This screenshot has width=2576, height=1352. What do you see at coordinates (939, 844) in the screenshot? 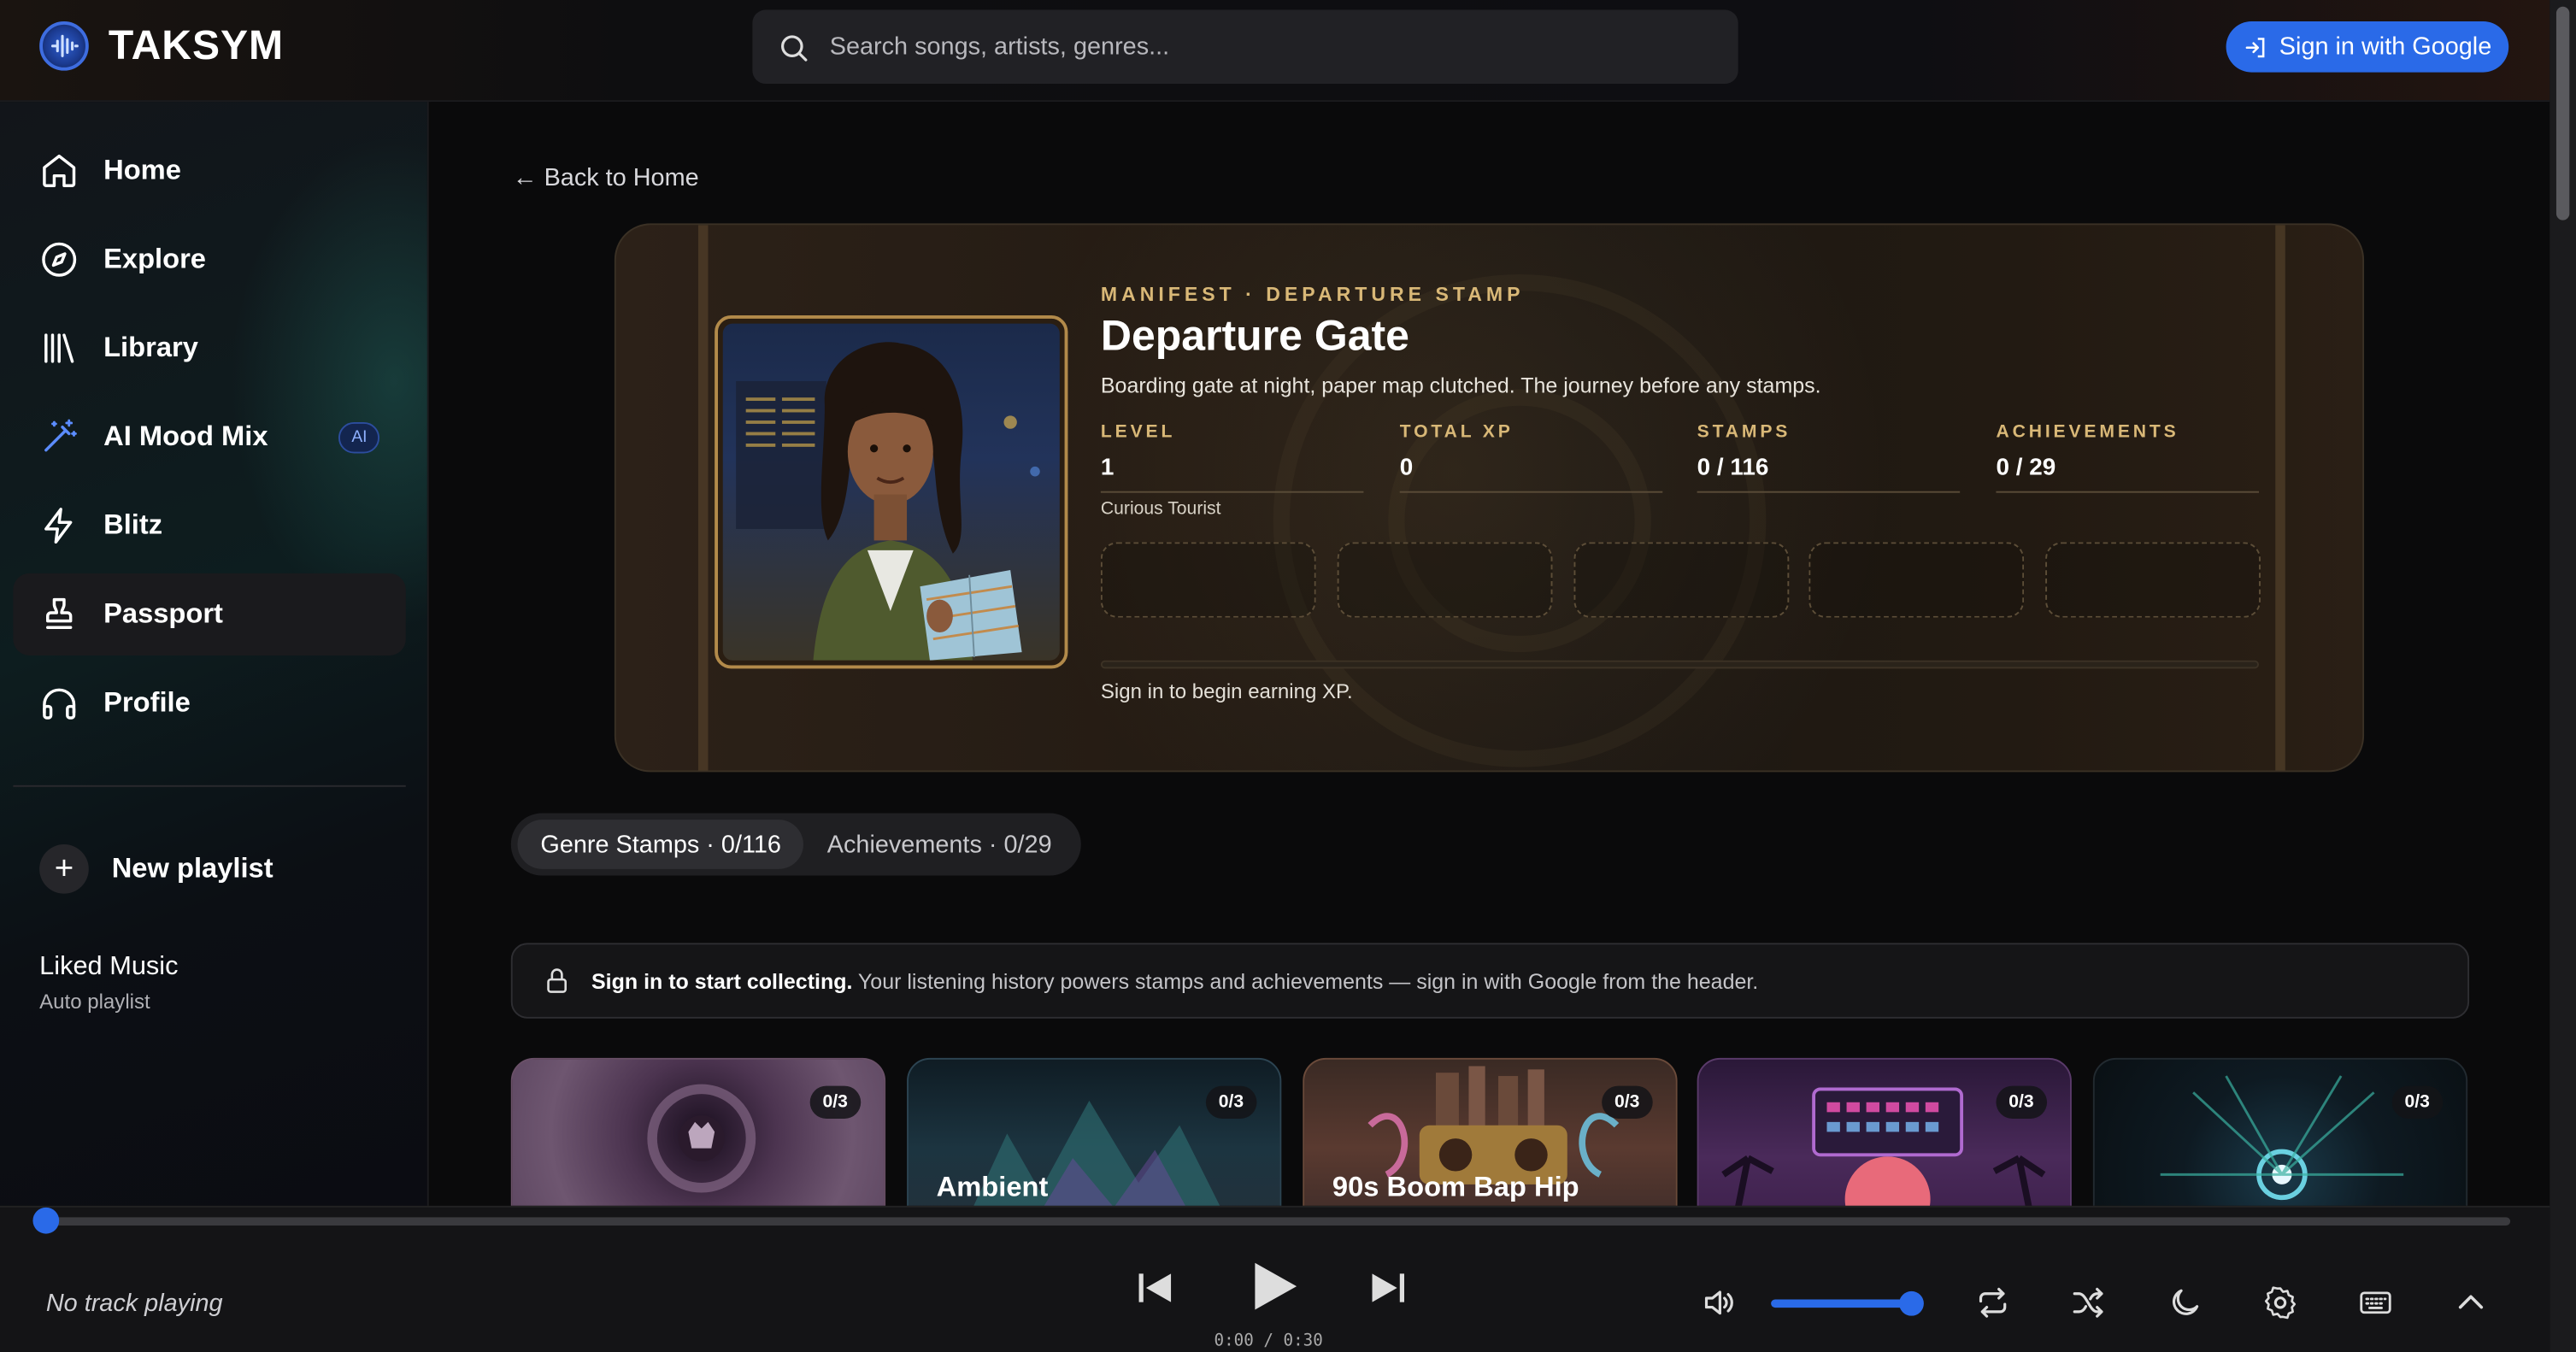
I see `tab-achievements: Achievements · 0/29` at bounding box center [939, 844].